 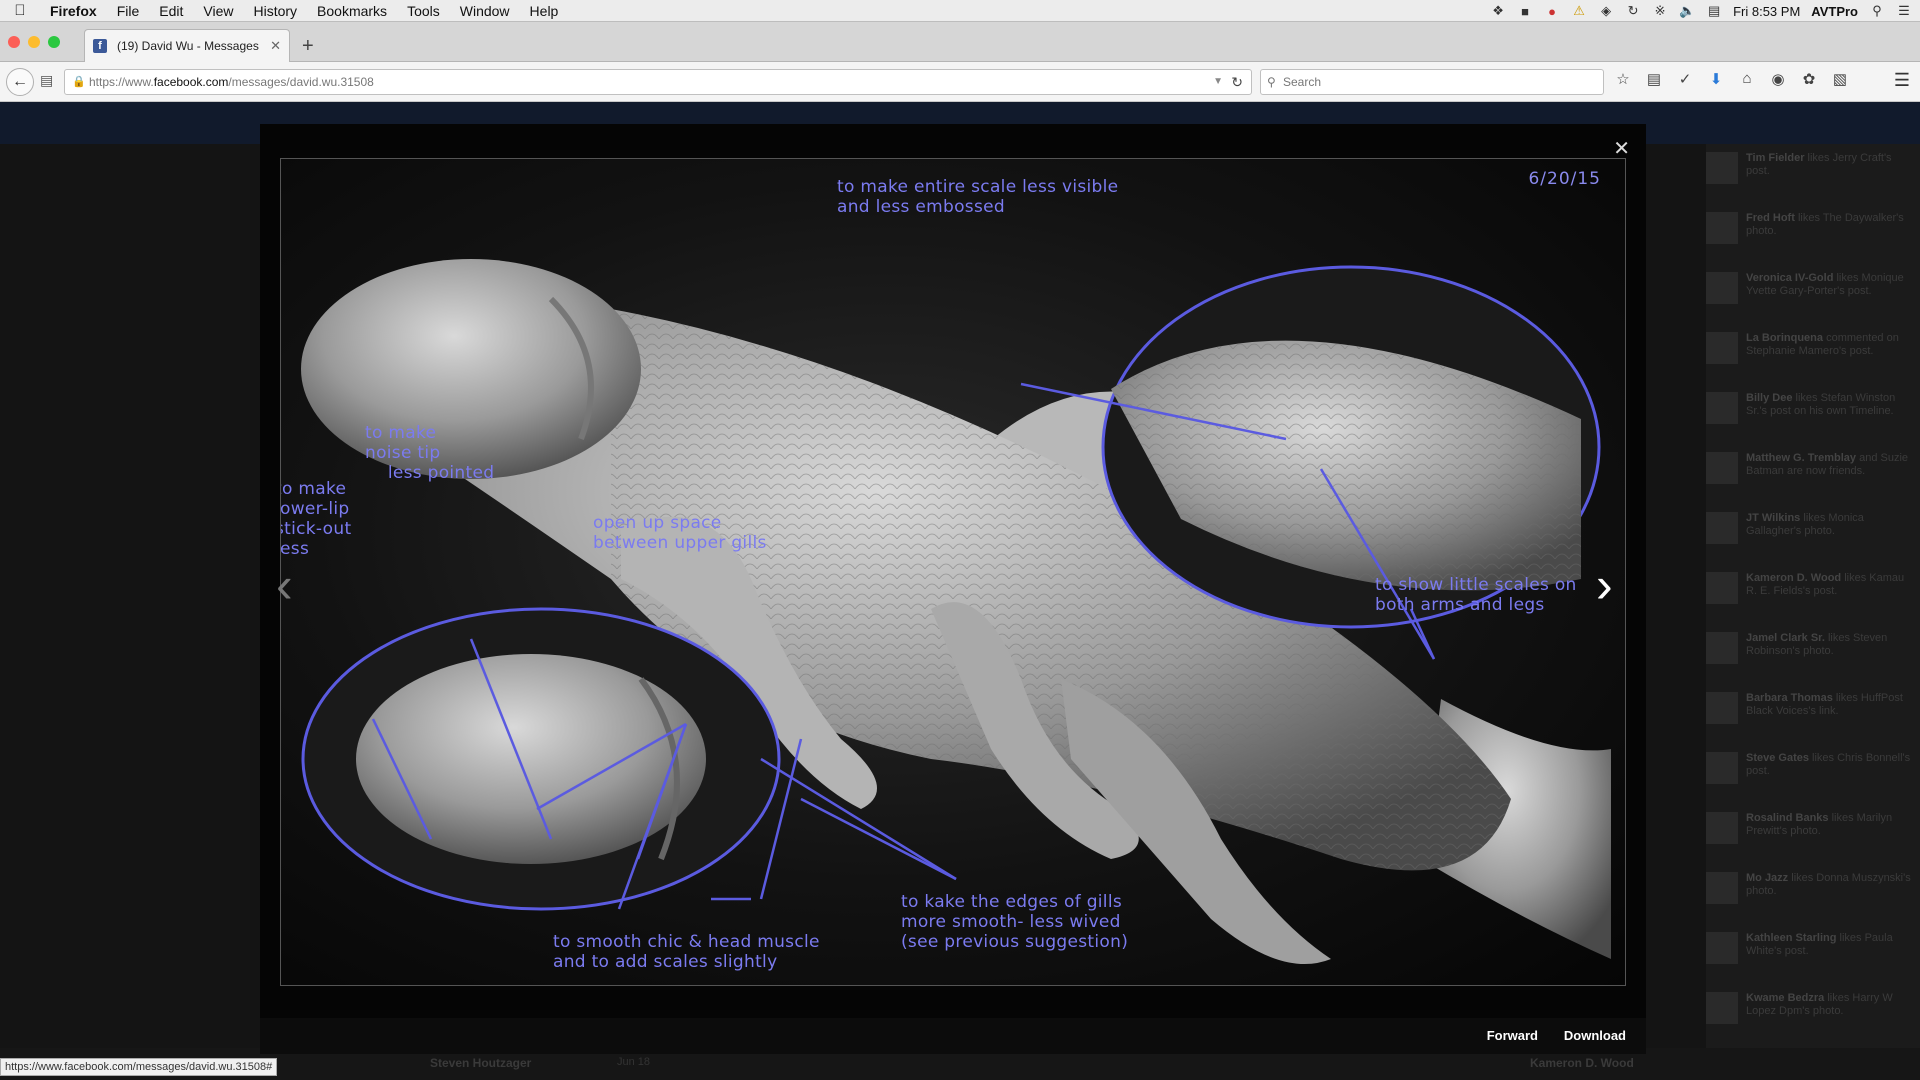 I want to click on annotation-lip: to make lower-lip stick-out less, so click(x=316, y=519).